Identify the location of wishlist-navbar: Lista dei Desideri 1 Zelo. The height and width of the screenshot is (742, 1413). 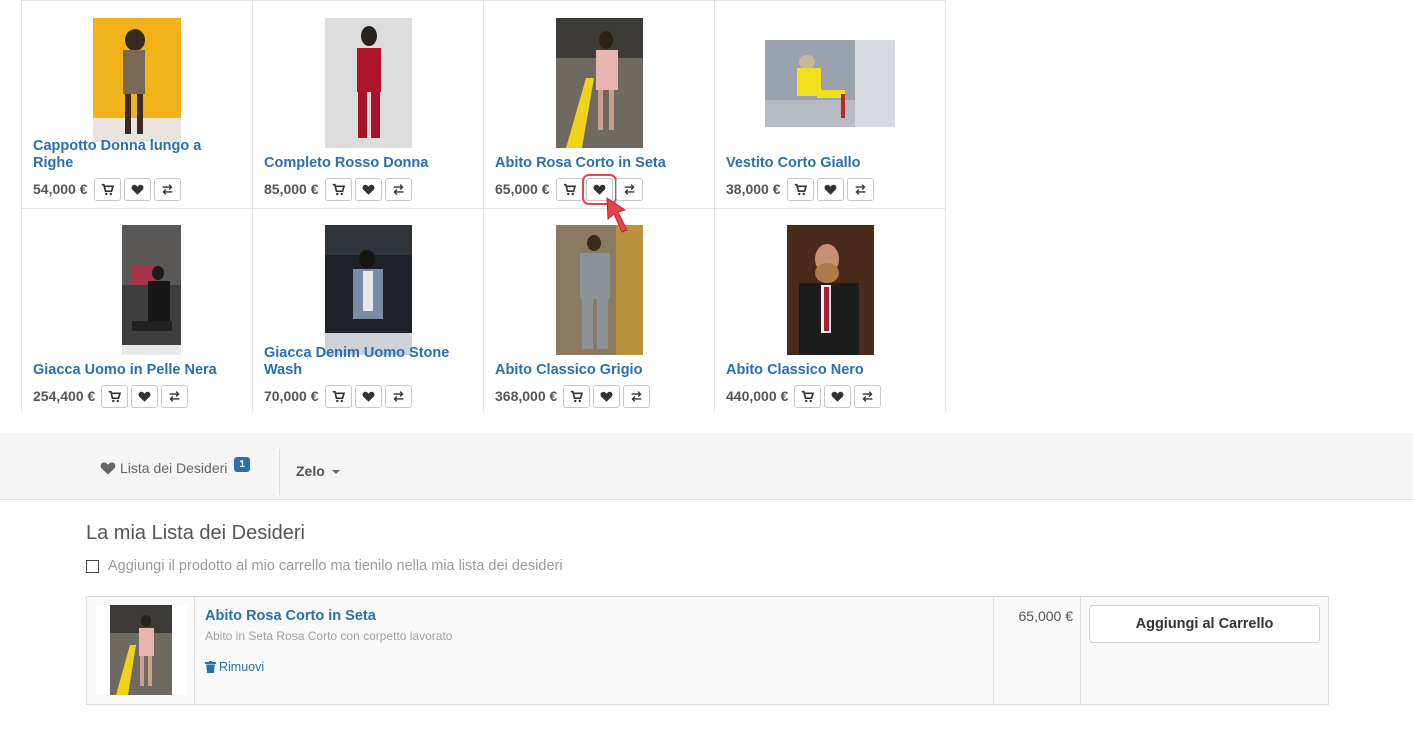
(706, 466).